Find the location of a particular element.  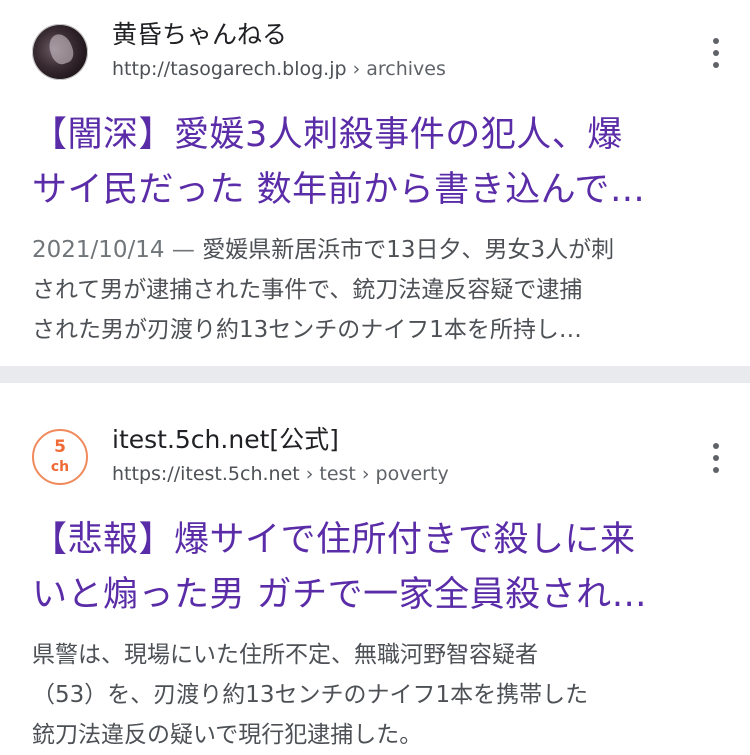

site-favicon: 5 ch is located at coordinates (60, 457).